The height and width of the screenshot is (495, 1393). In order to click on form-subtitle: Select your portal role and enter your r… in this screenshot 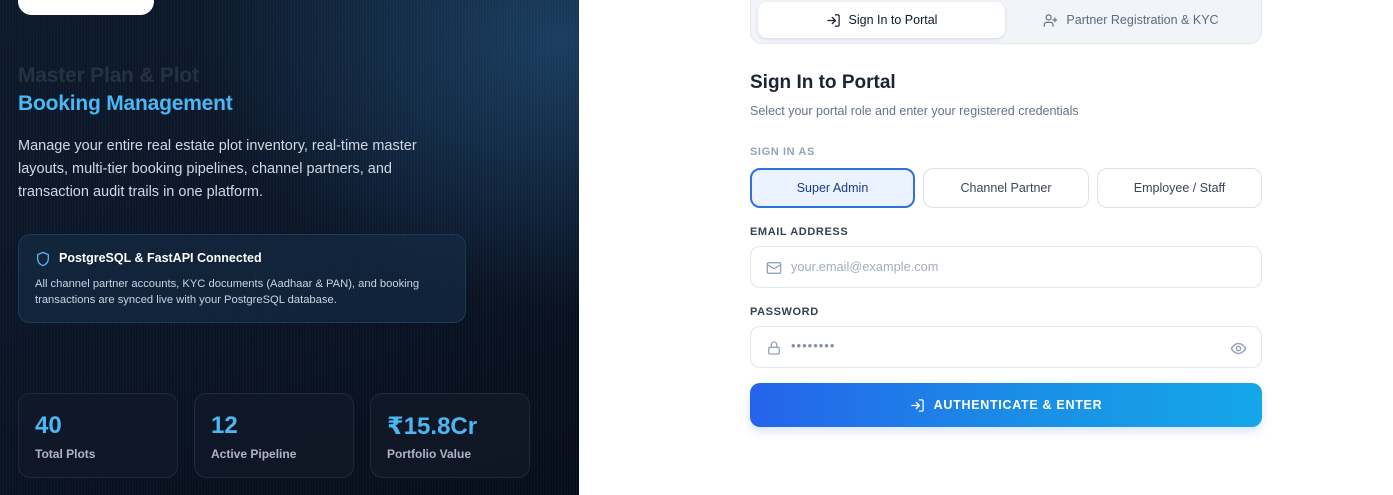, I will do `click(914, 111)`.